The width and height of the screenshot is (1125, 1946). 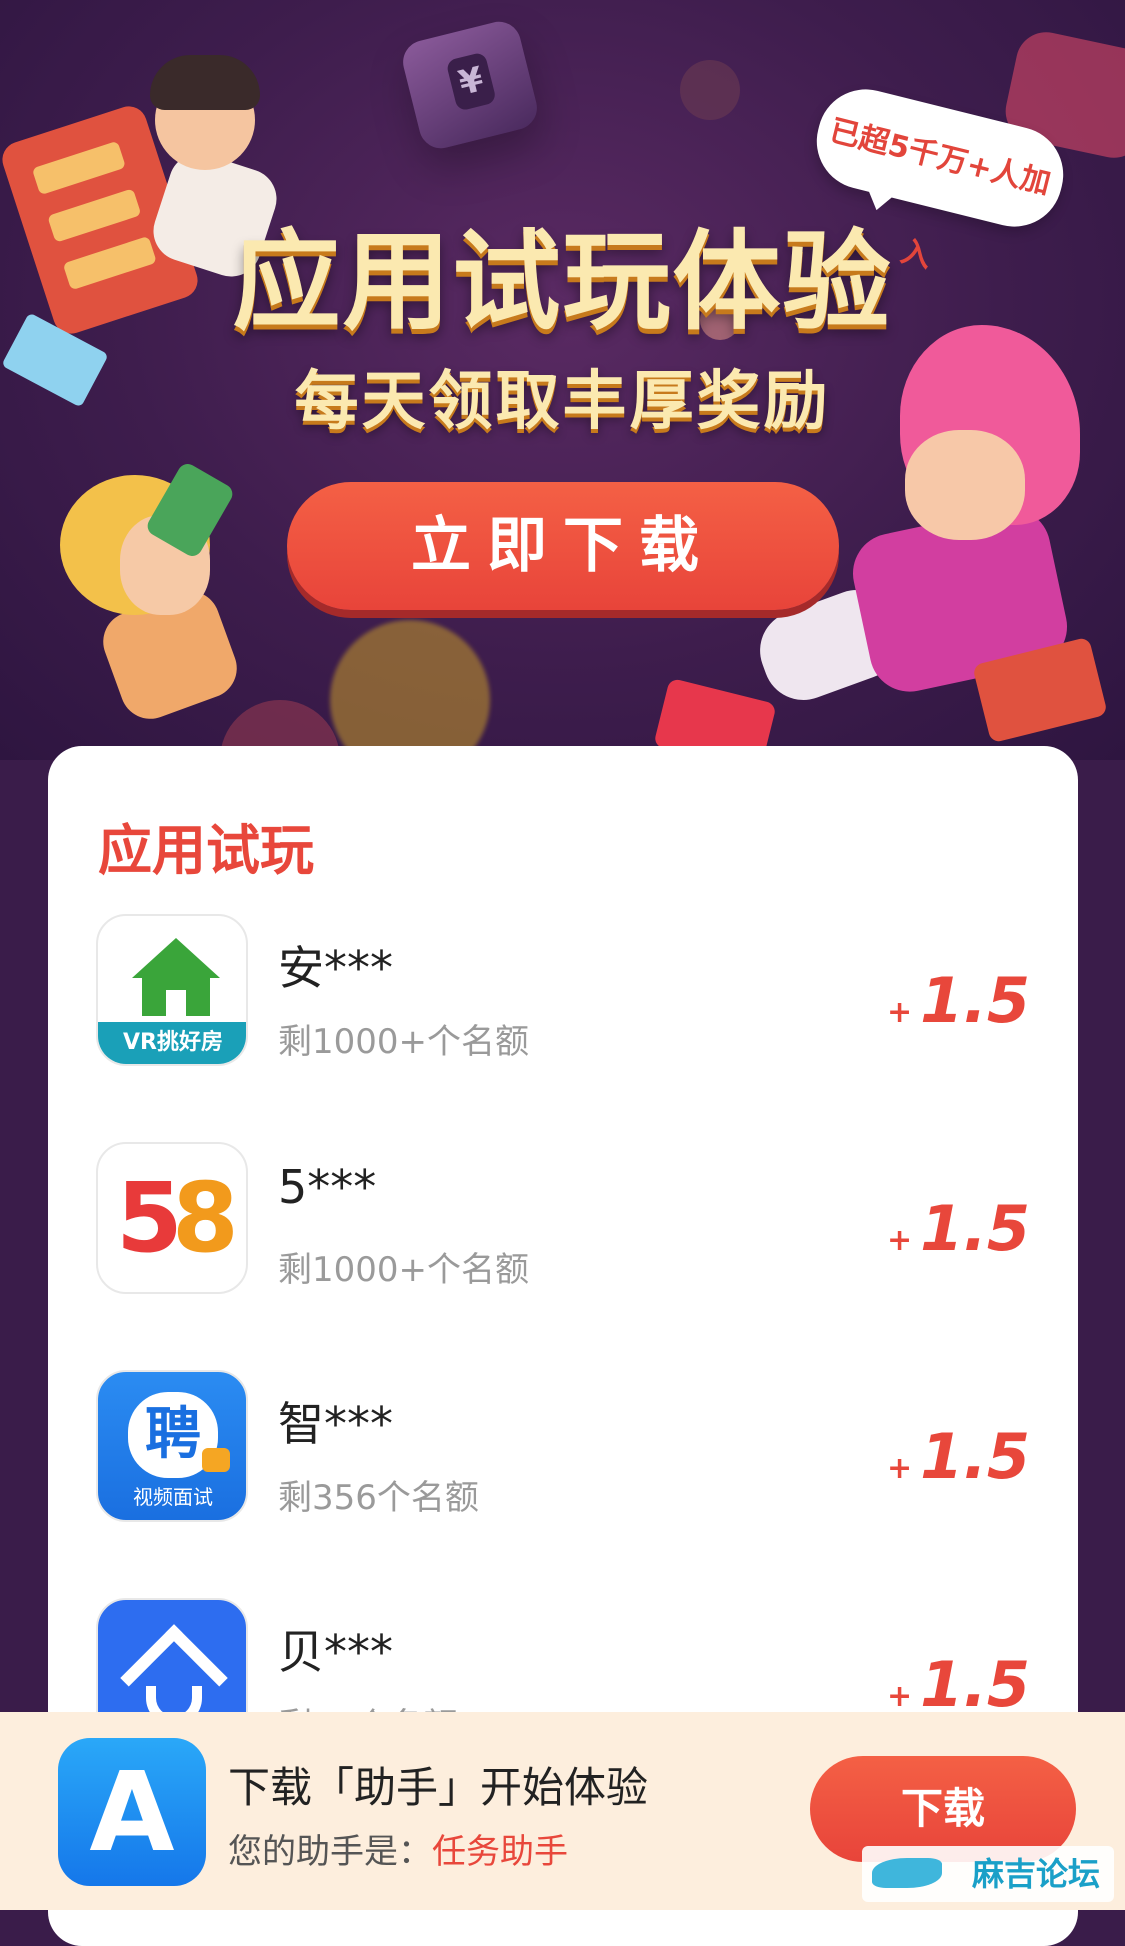 What do you see at coordinates (471, 81) in the screenshot?
I see `yen-icon: ¥` at bounding box center [471, 81].